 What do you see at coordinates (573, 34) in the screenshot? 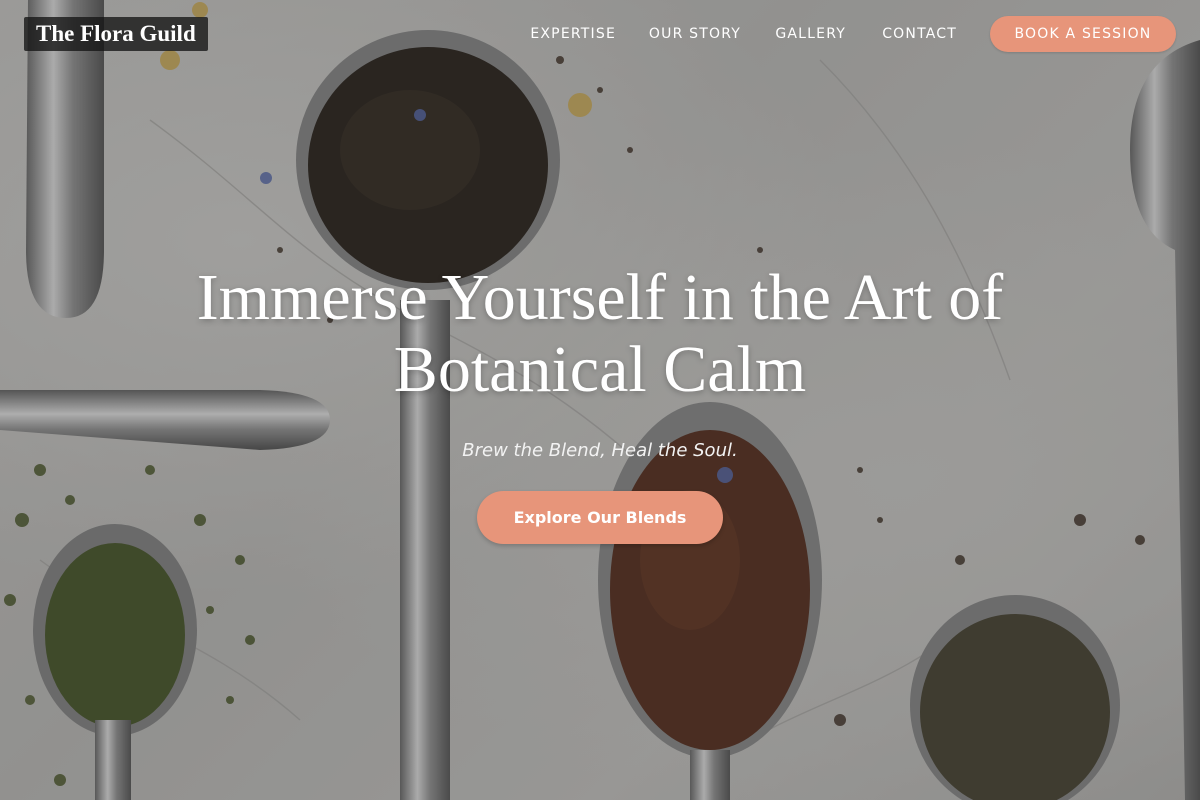
I see `nav-link-expertise: EXPERTISE` at bounding box center [573, 34].